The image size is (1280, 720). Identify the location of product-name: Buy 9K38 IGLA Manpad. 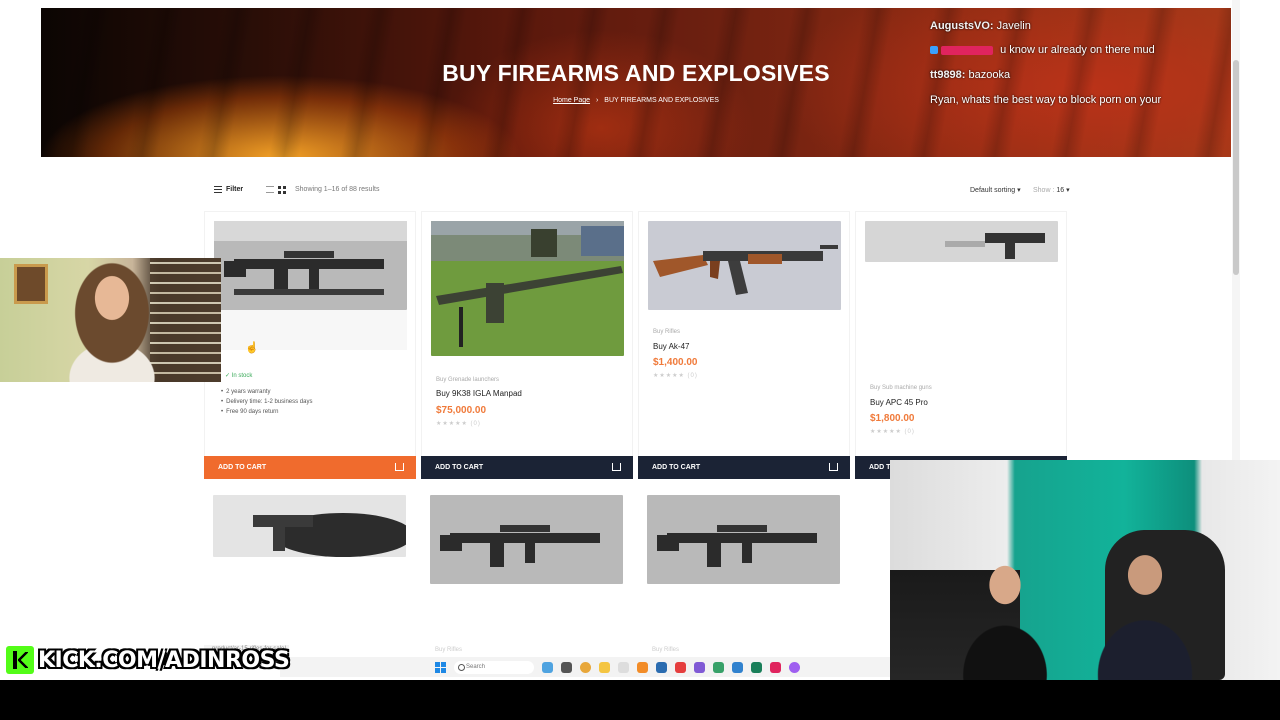
(479, 393).